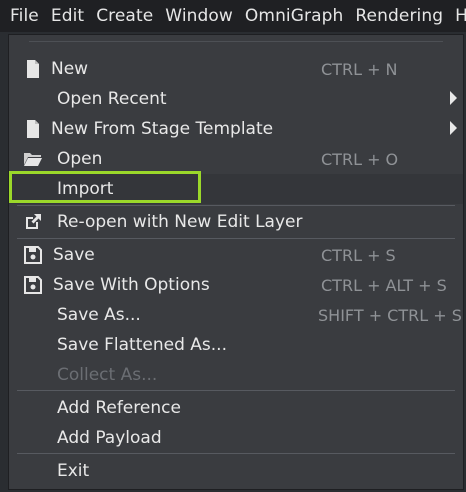  What do you see at coordinates (457, 16) in the screenshot?
I see `menu-help: Help` at bounding box center [457, 16].